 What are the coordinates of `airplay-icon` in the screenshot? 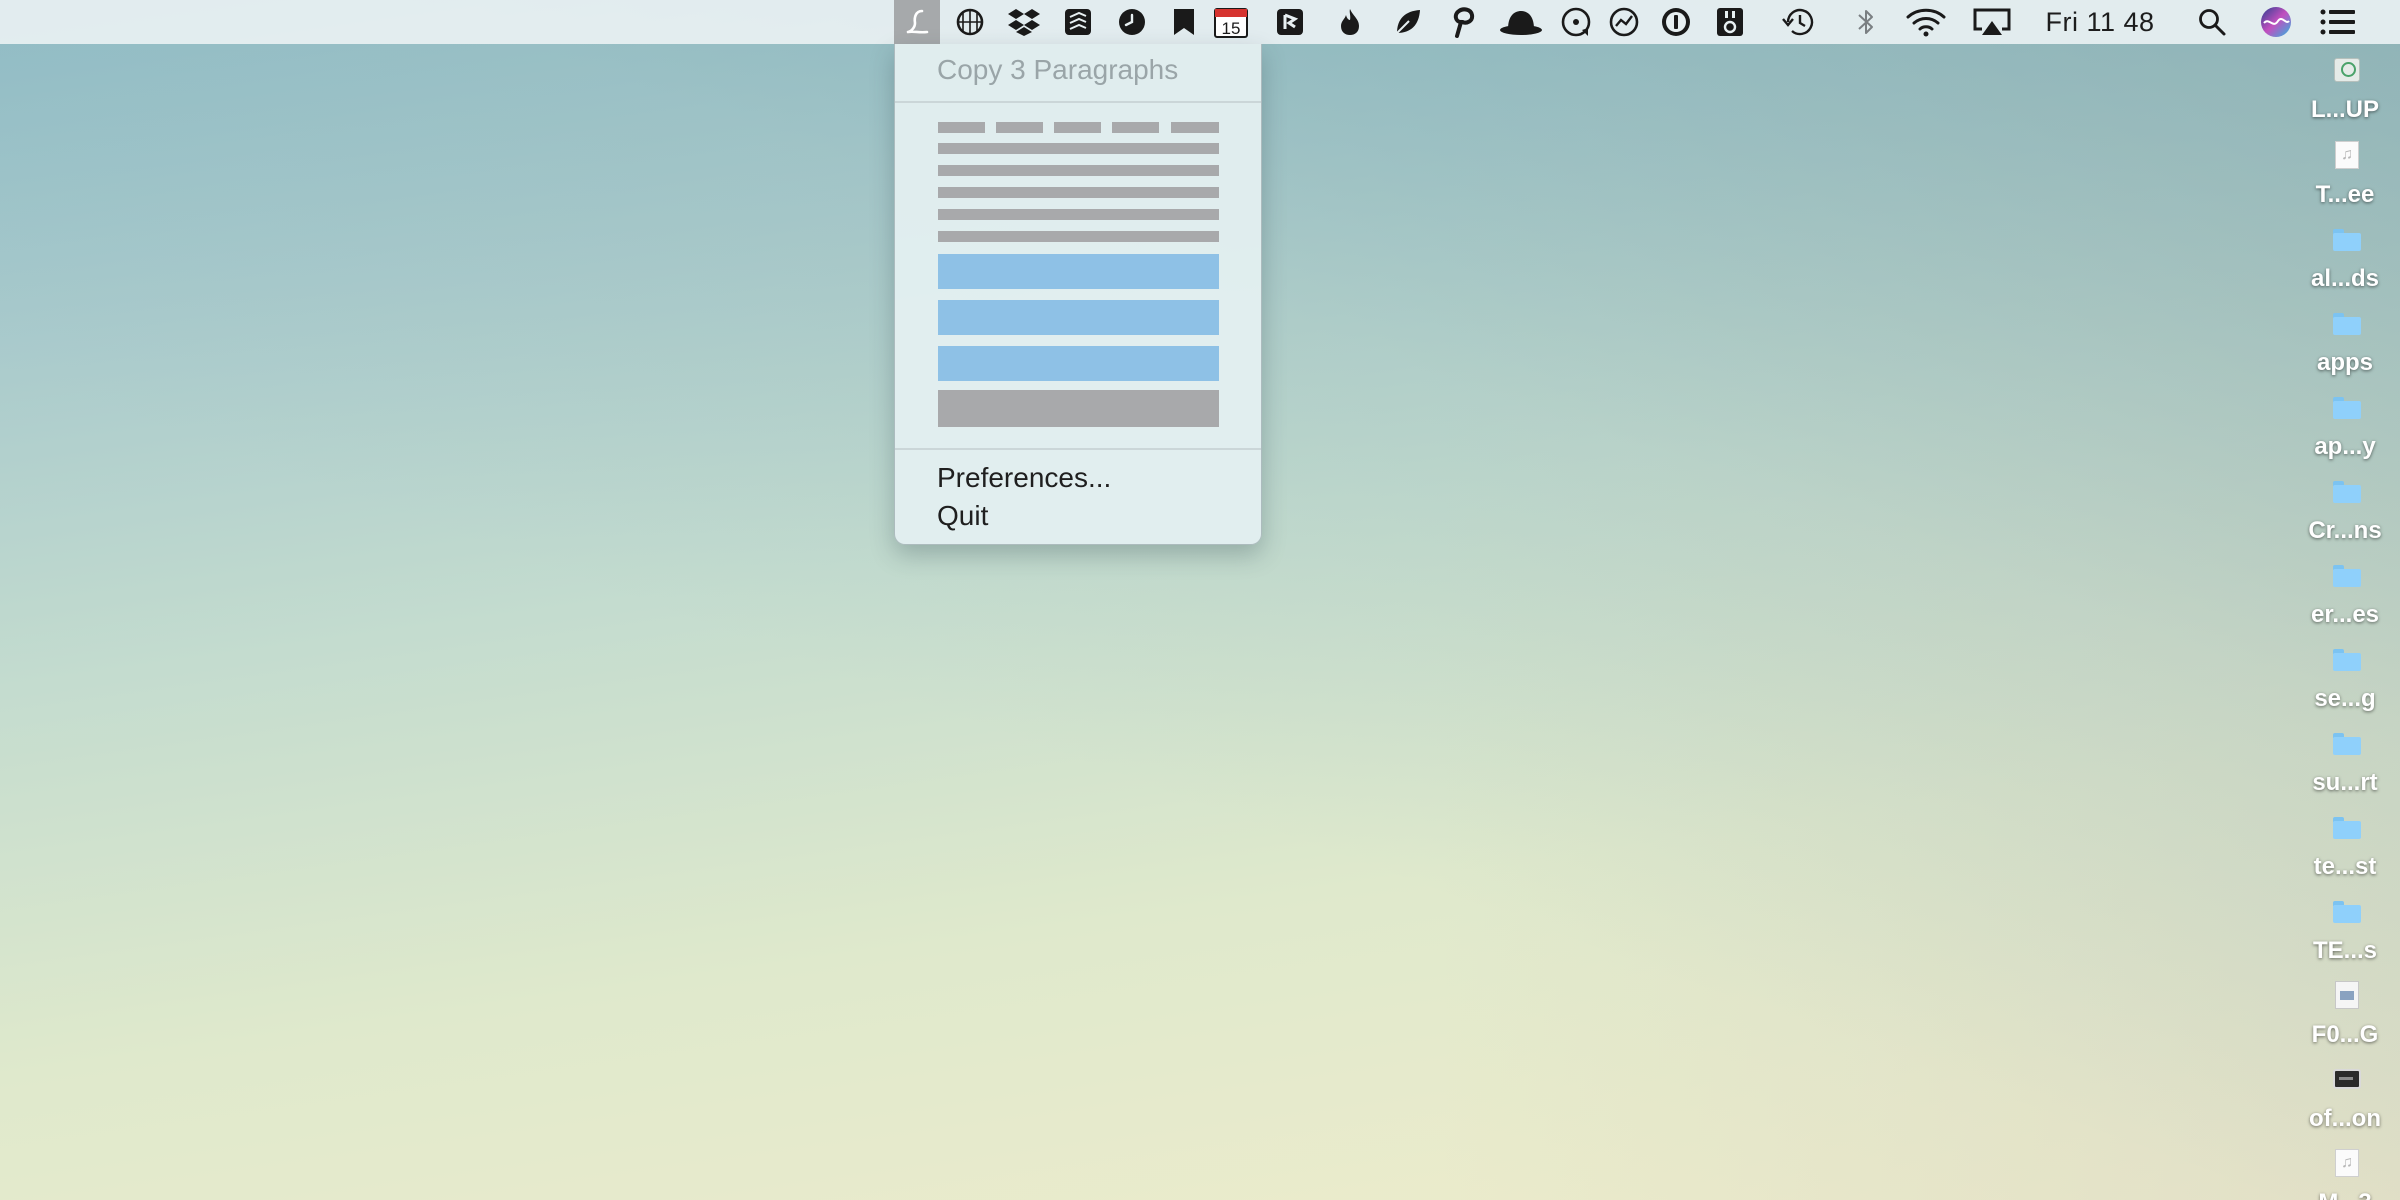 It's located at (1992, 22).